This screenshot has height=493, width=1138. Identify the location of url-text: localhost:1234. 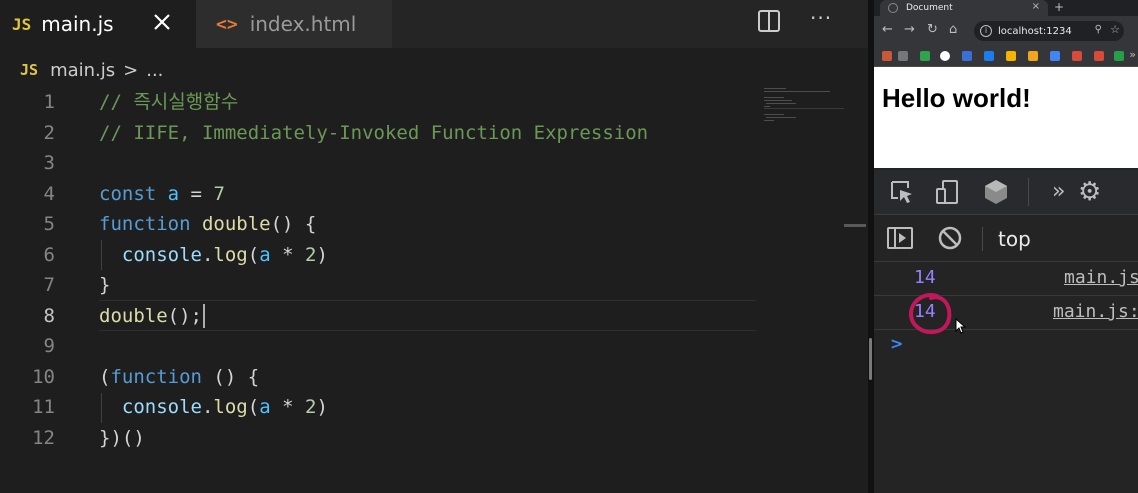
(1035, 31).